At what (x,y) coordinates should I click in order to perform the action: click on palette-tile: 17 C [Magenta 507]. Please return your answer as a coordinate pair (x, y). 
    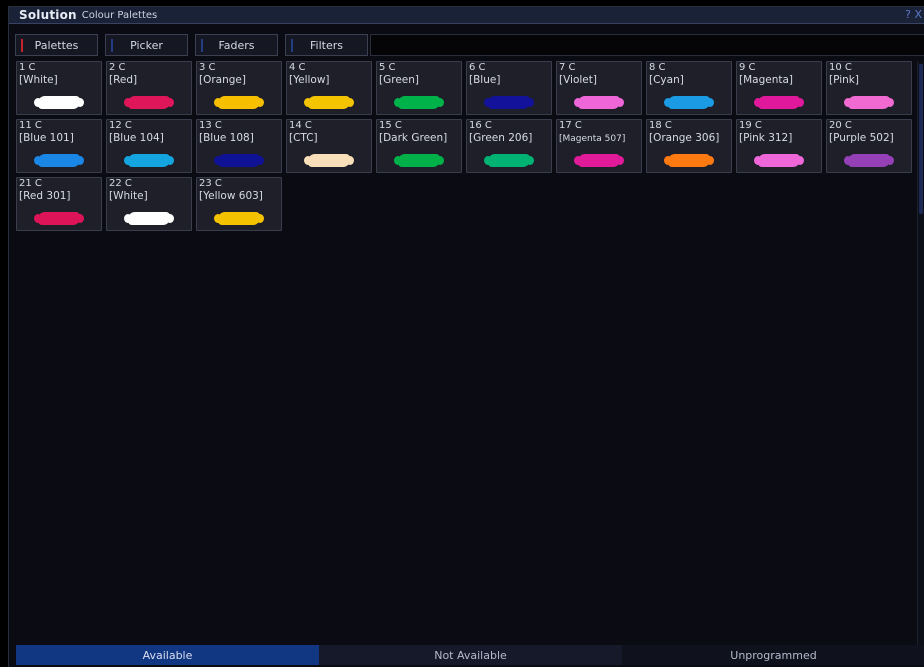
    Looking at the image, I should click on (599, 146).